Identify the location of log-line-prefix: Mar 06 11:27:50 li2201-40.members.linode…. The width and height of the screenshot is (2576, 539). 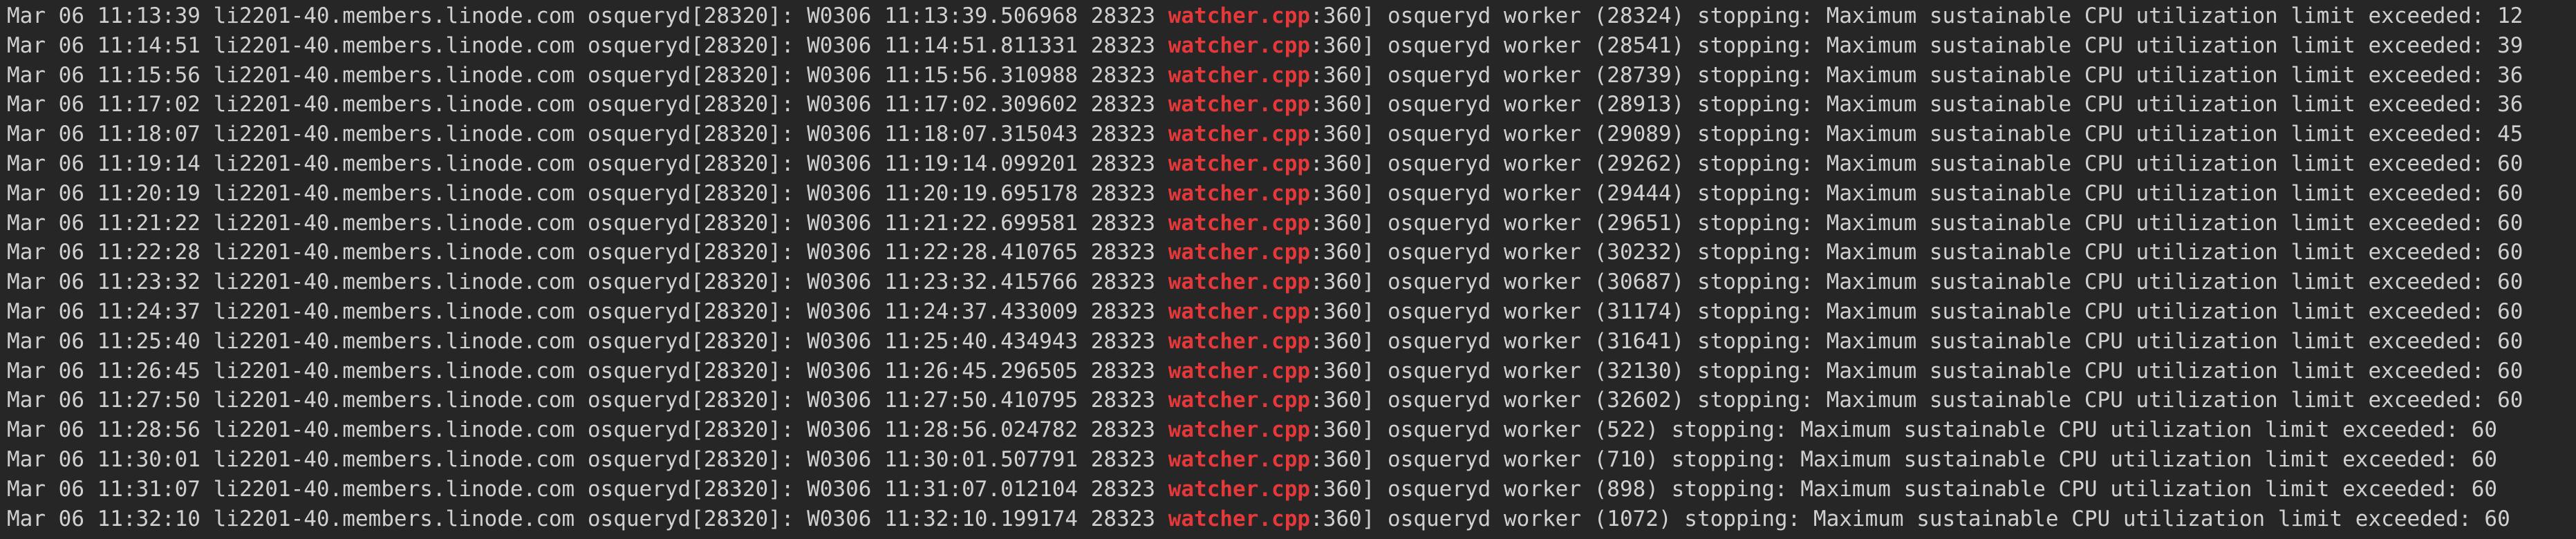
(587, 400).